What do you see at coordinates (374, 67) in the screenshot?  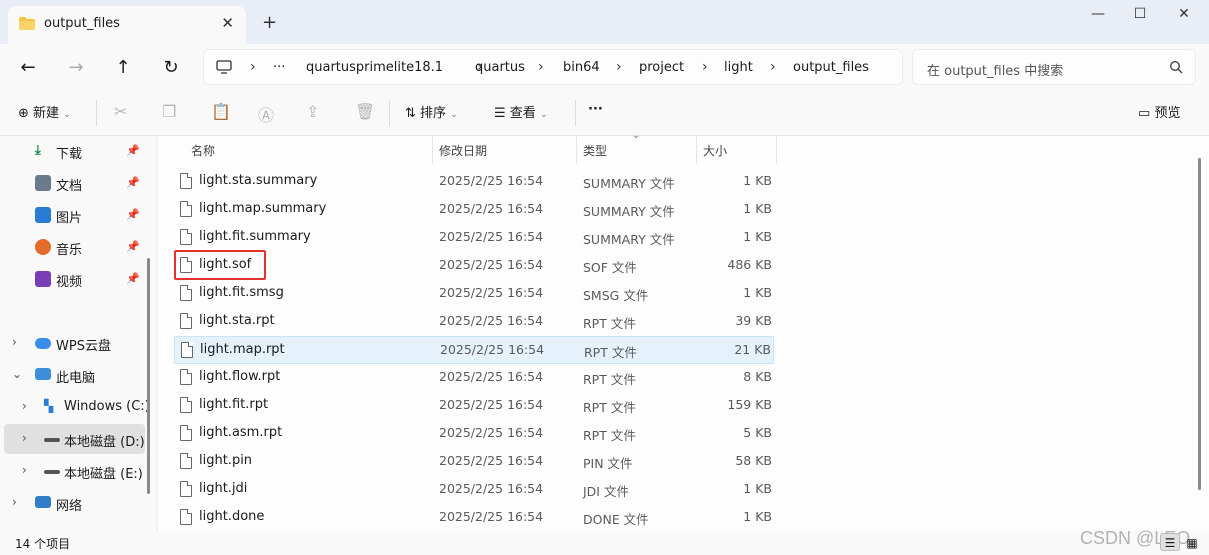 I see `breadcrumb-item: quartusprimelite18.1` at bounding box center [374, 67].